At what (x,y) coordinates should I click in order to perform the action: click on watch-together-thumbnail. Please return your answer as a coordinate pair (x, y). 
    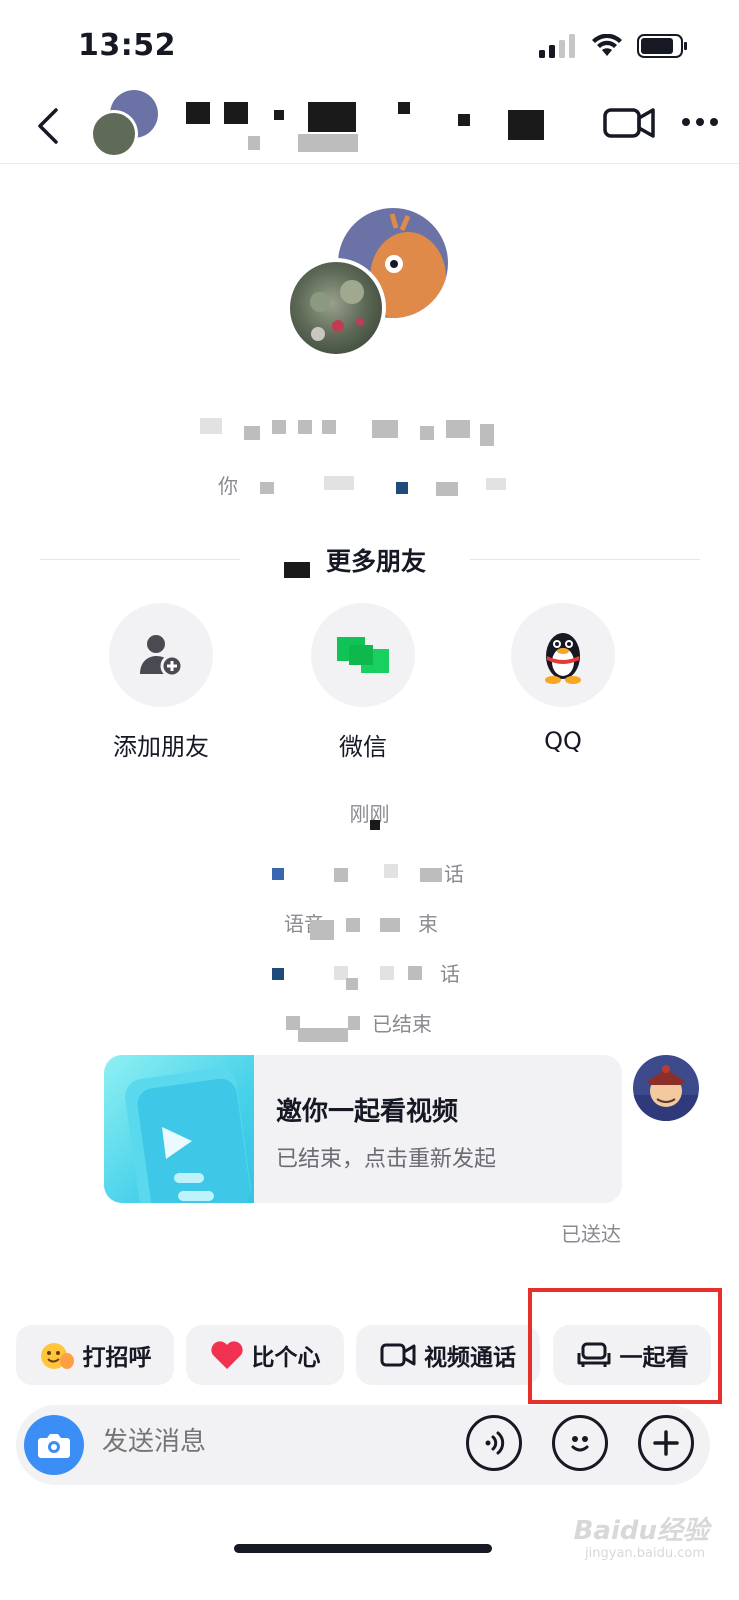
    Looking at the image, I should click on (179, 1129).